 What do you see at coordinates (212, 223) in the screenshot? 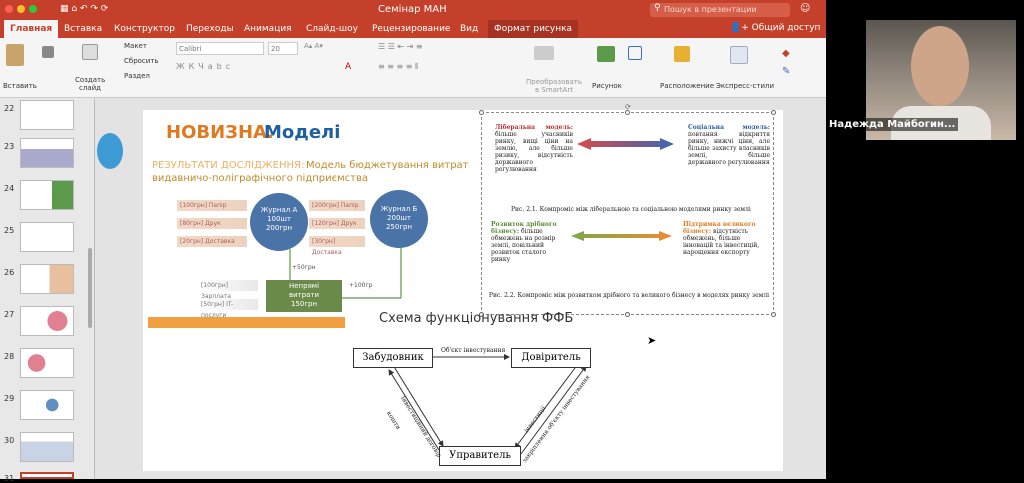
I see `cost-pill: [80грн] Друк` at bounding box center [212, 223].